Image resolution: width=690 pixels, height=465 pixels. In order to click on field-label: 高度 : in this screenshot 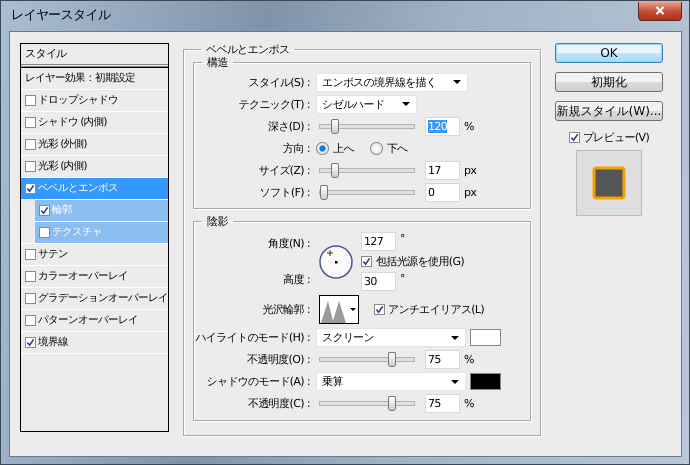, I will do `click(296, 280)`.